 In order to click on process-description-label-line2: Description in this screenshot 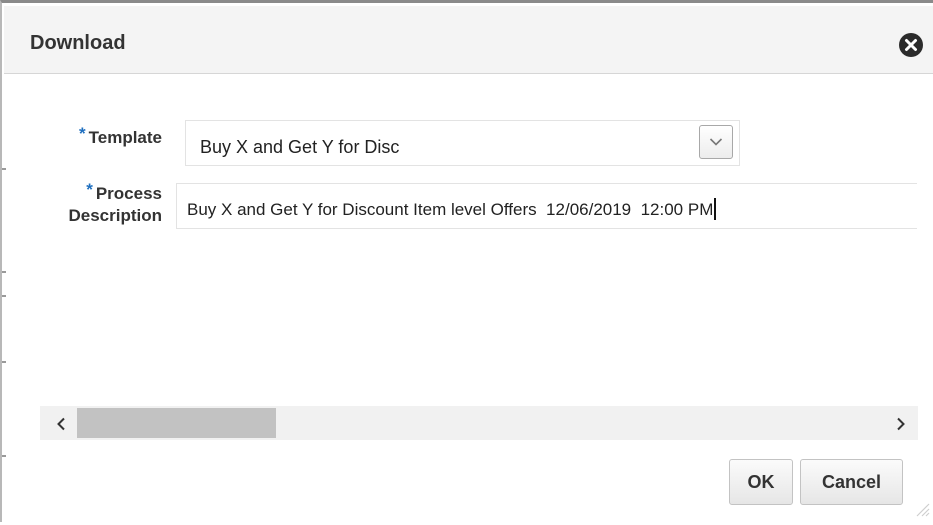, I will do `click(115, 215)`.